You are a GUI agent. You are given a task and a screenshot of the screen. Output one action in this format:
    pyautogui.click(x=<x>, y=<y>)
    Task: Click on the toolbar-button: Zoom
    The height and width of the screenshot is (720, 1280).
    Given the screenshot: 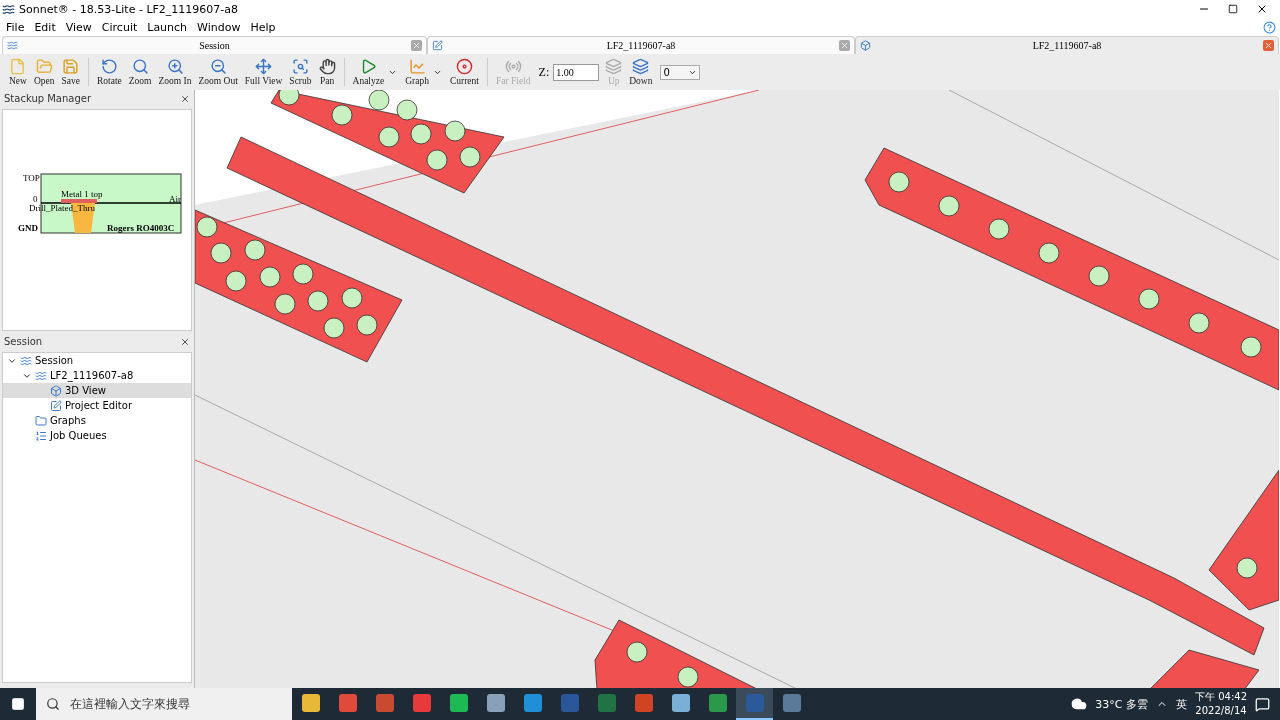 What is the action you would take?
    pyautogui.click(x=140, y=72)
    